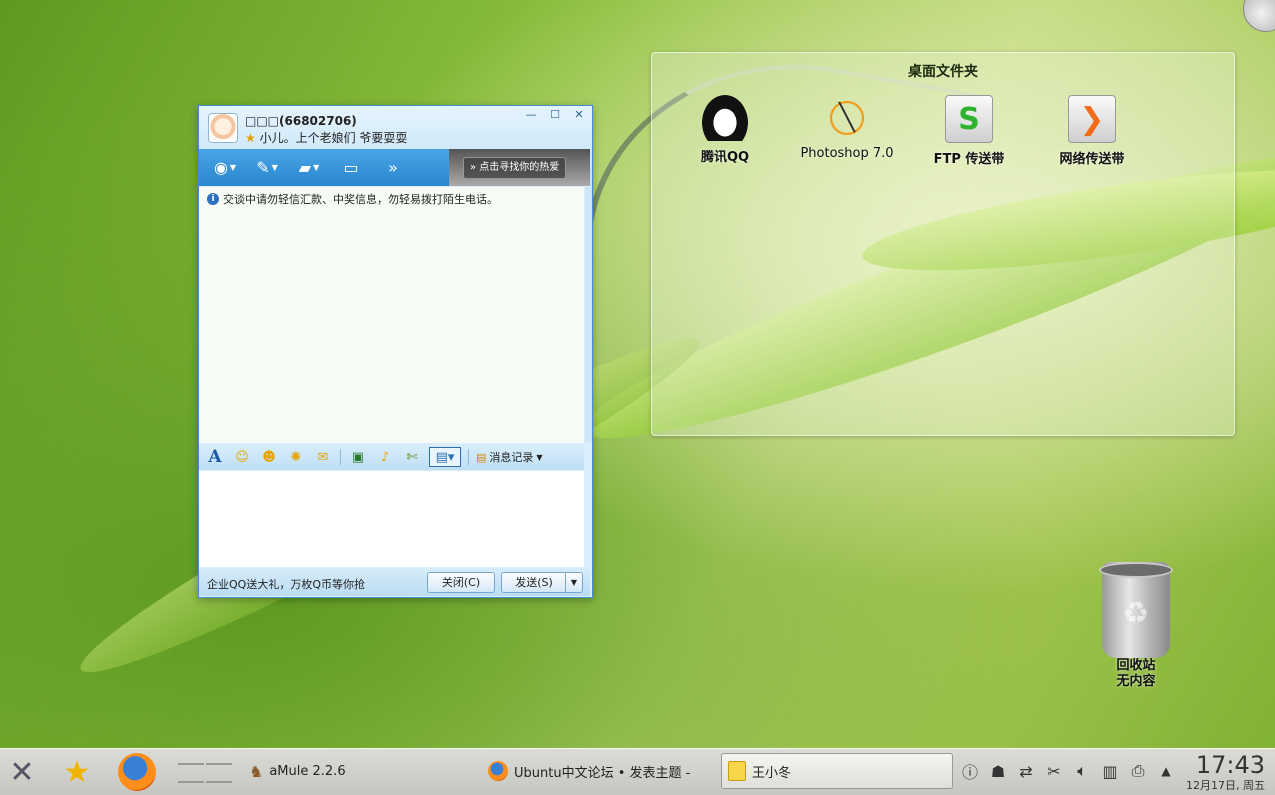 Image resolution: width=1275 pixels, height=795 pixels. I want to click on arrow-up-icon: ▲, so click(1166, 771).